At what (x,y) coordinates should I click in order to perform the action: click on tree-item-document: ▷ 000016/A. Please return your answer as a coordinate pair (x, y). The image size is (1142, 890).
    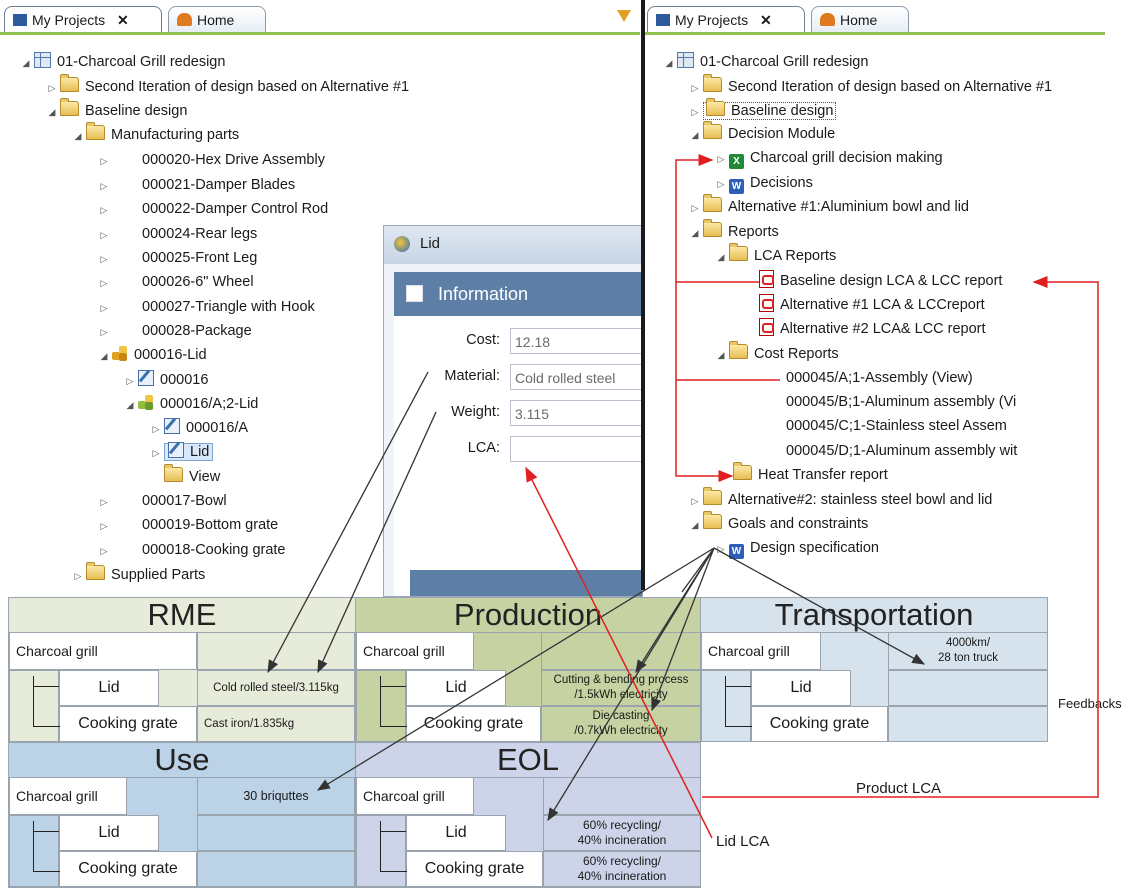
    Looking at the image, I should click on (198, 428).